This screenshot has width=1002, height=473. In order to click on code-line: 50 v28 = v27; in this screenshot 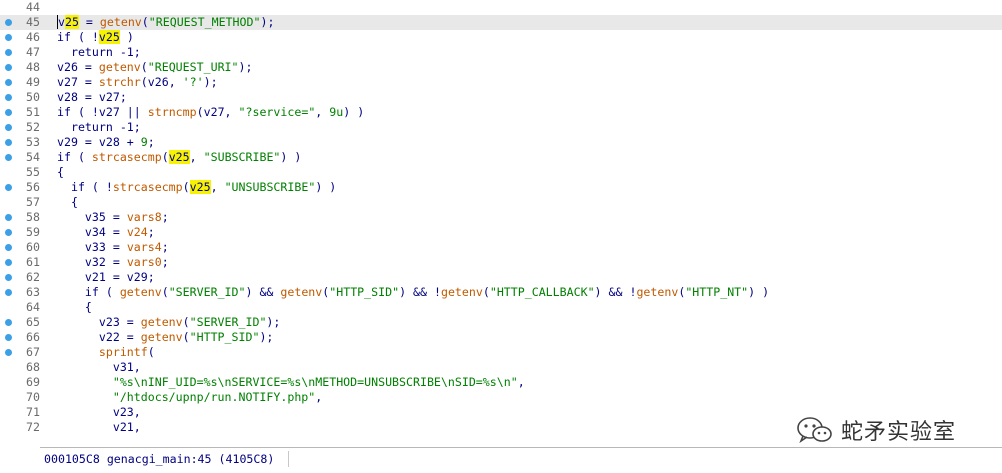, I will do `click(501, 97)`.